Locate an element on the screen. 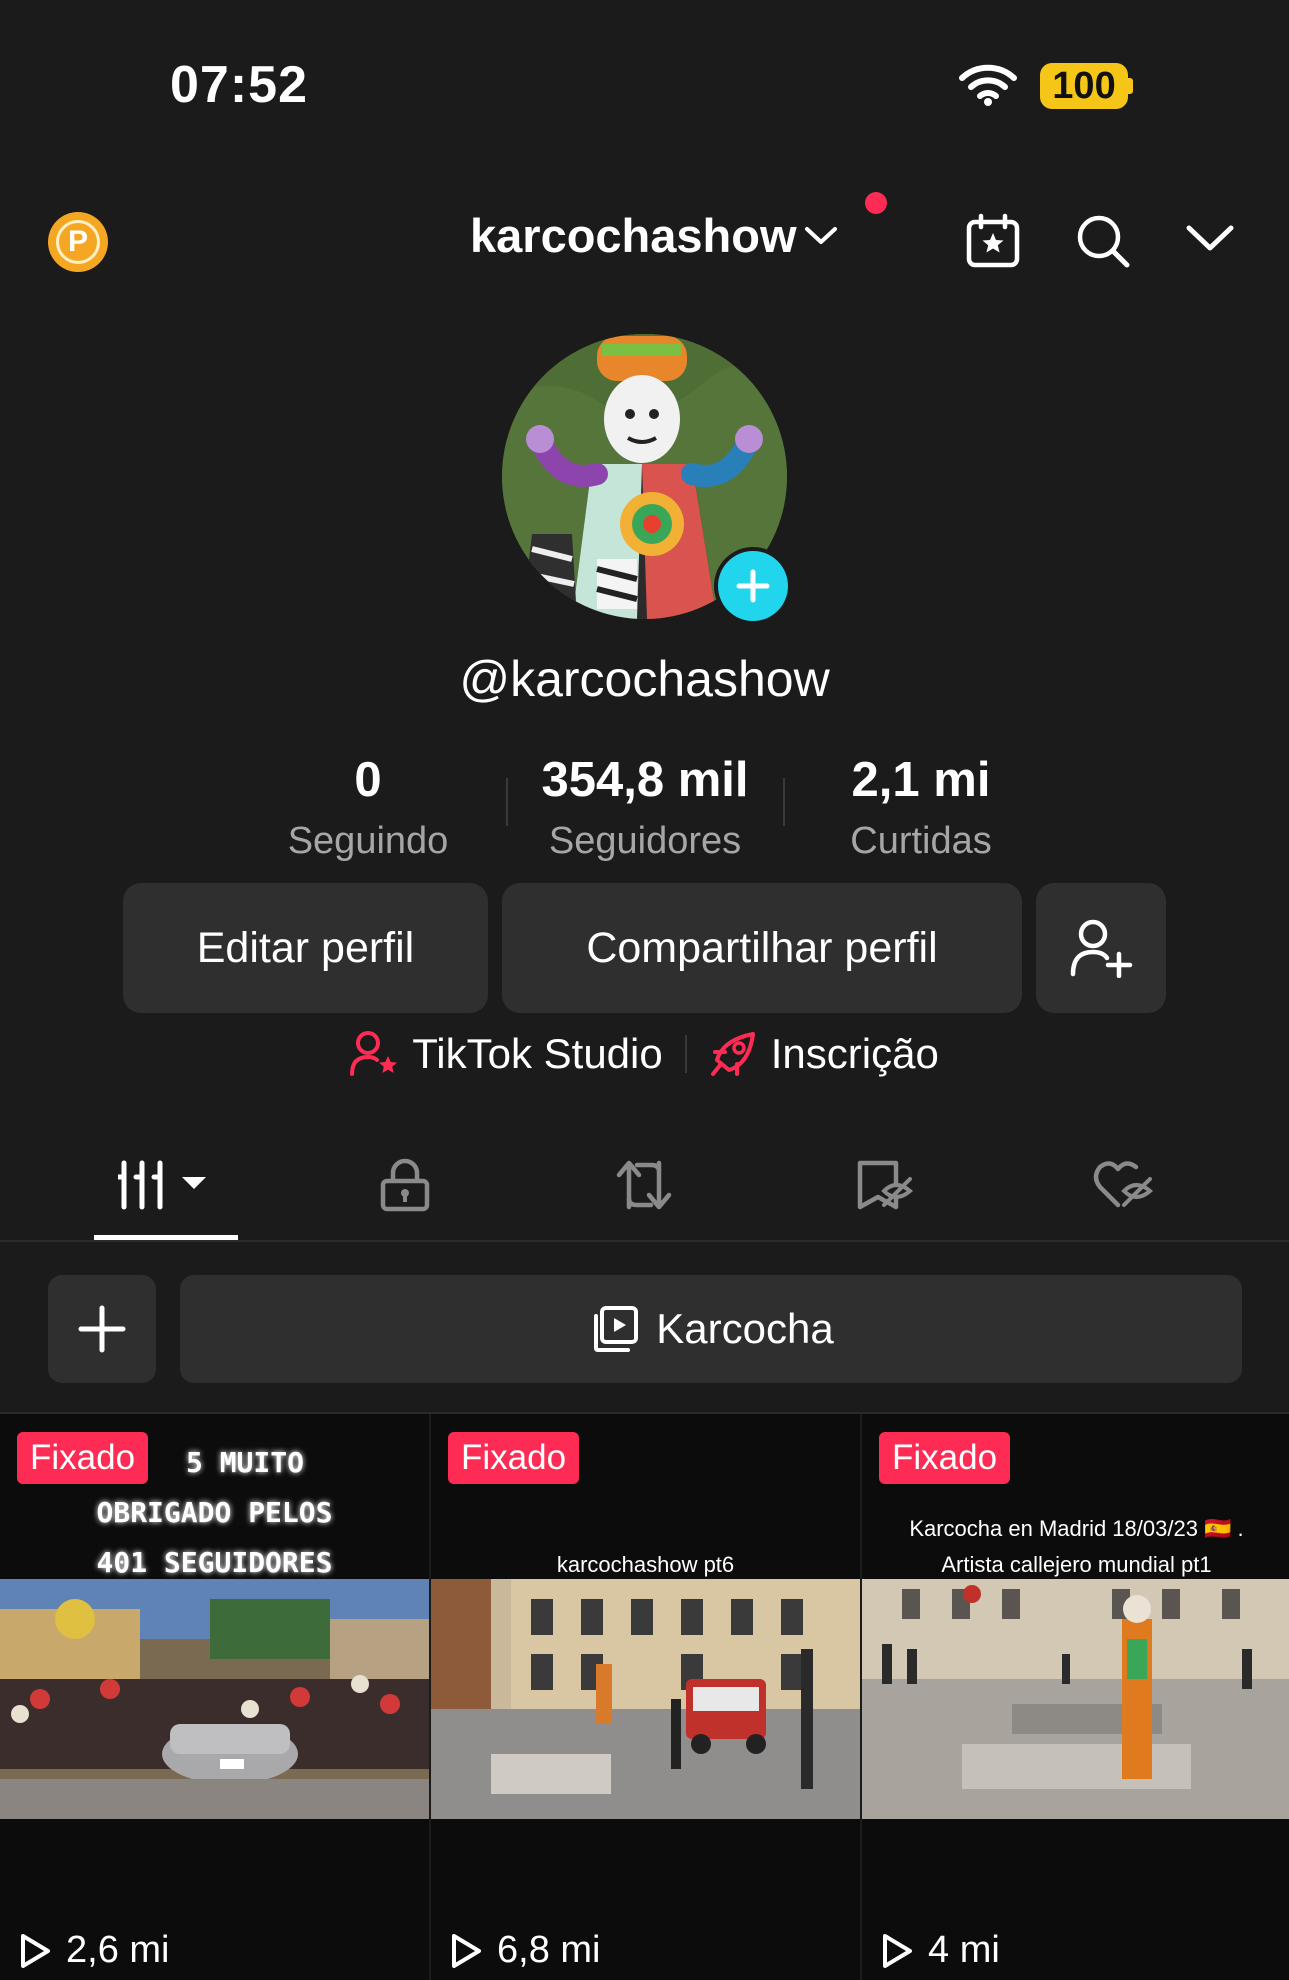 This screenshot has height=1980, width=1289. video-caption-line: Artista callejero mundial pt1 is located at coordinates (1076, 1564).